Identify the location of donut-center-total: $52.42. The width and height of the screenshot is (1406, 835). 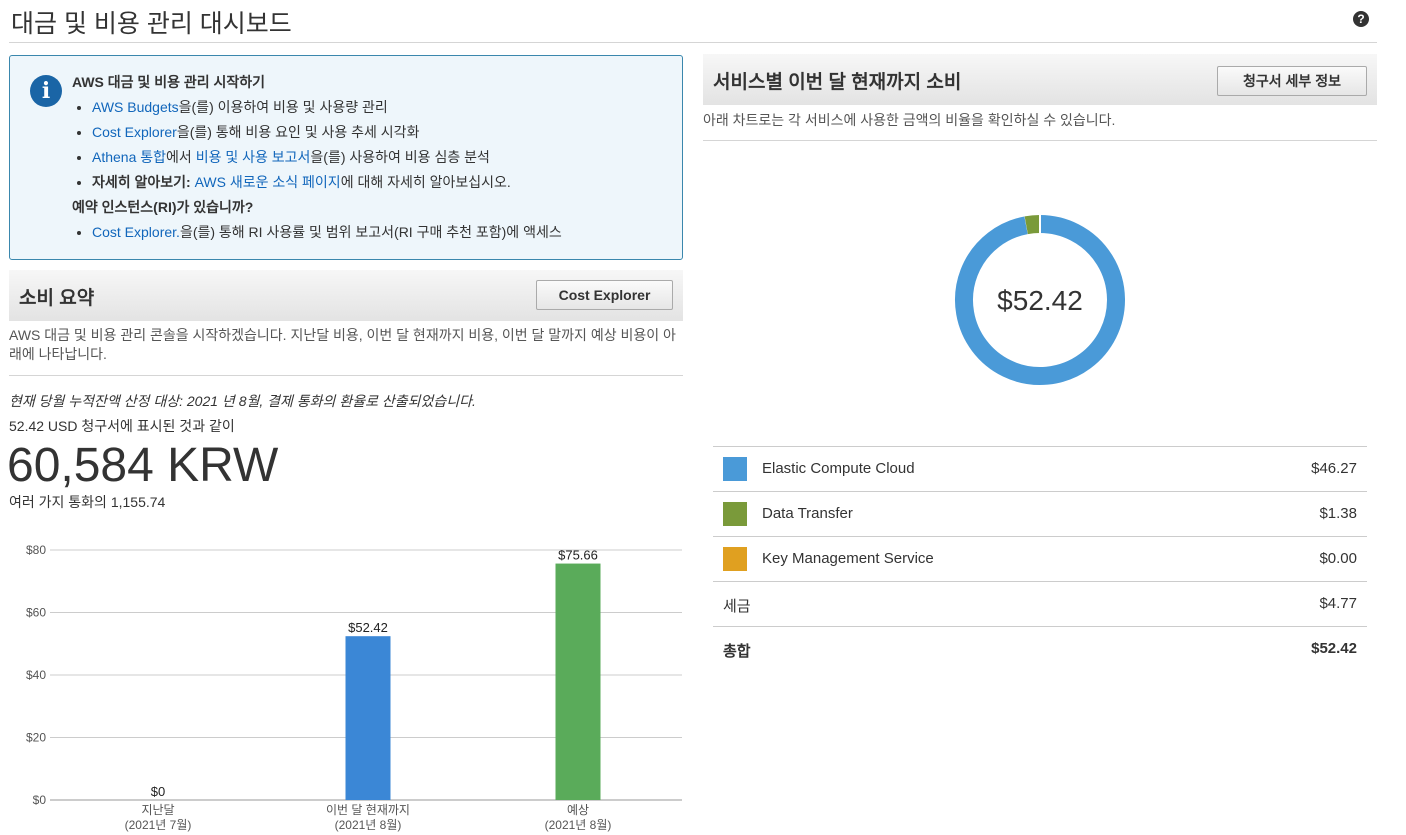
(1040, 300).